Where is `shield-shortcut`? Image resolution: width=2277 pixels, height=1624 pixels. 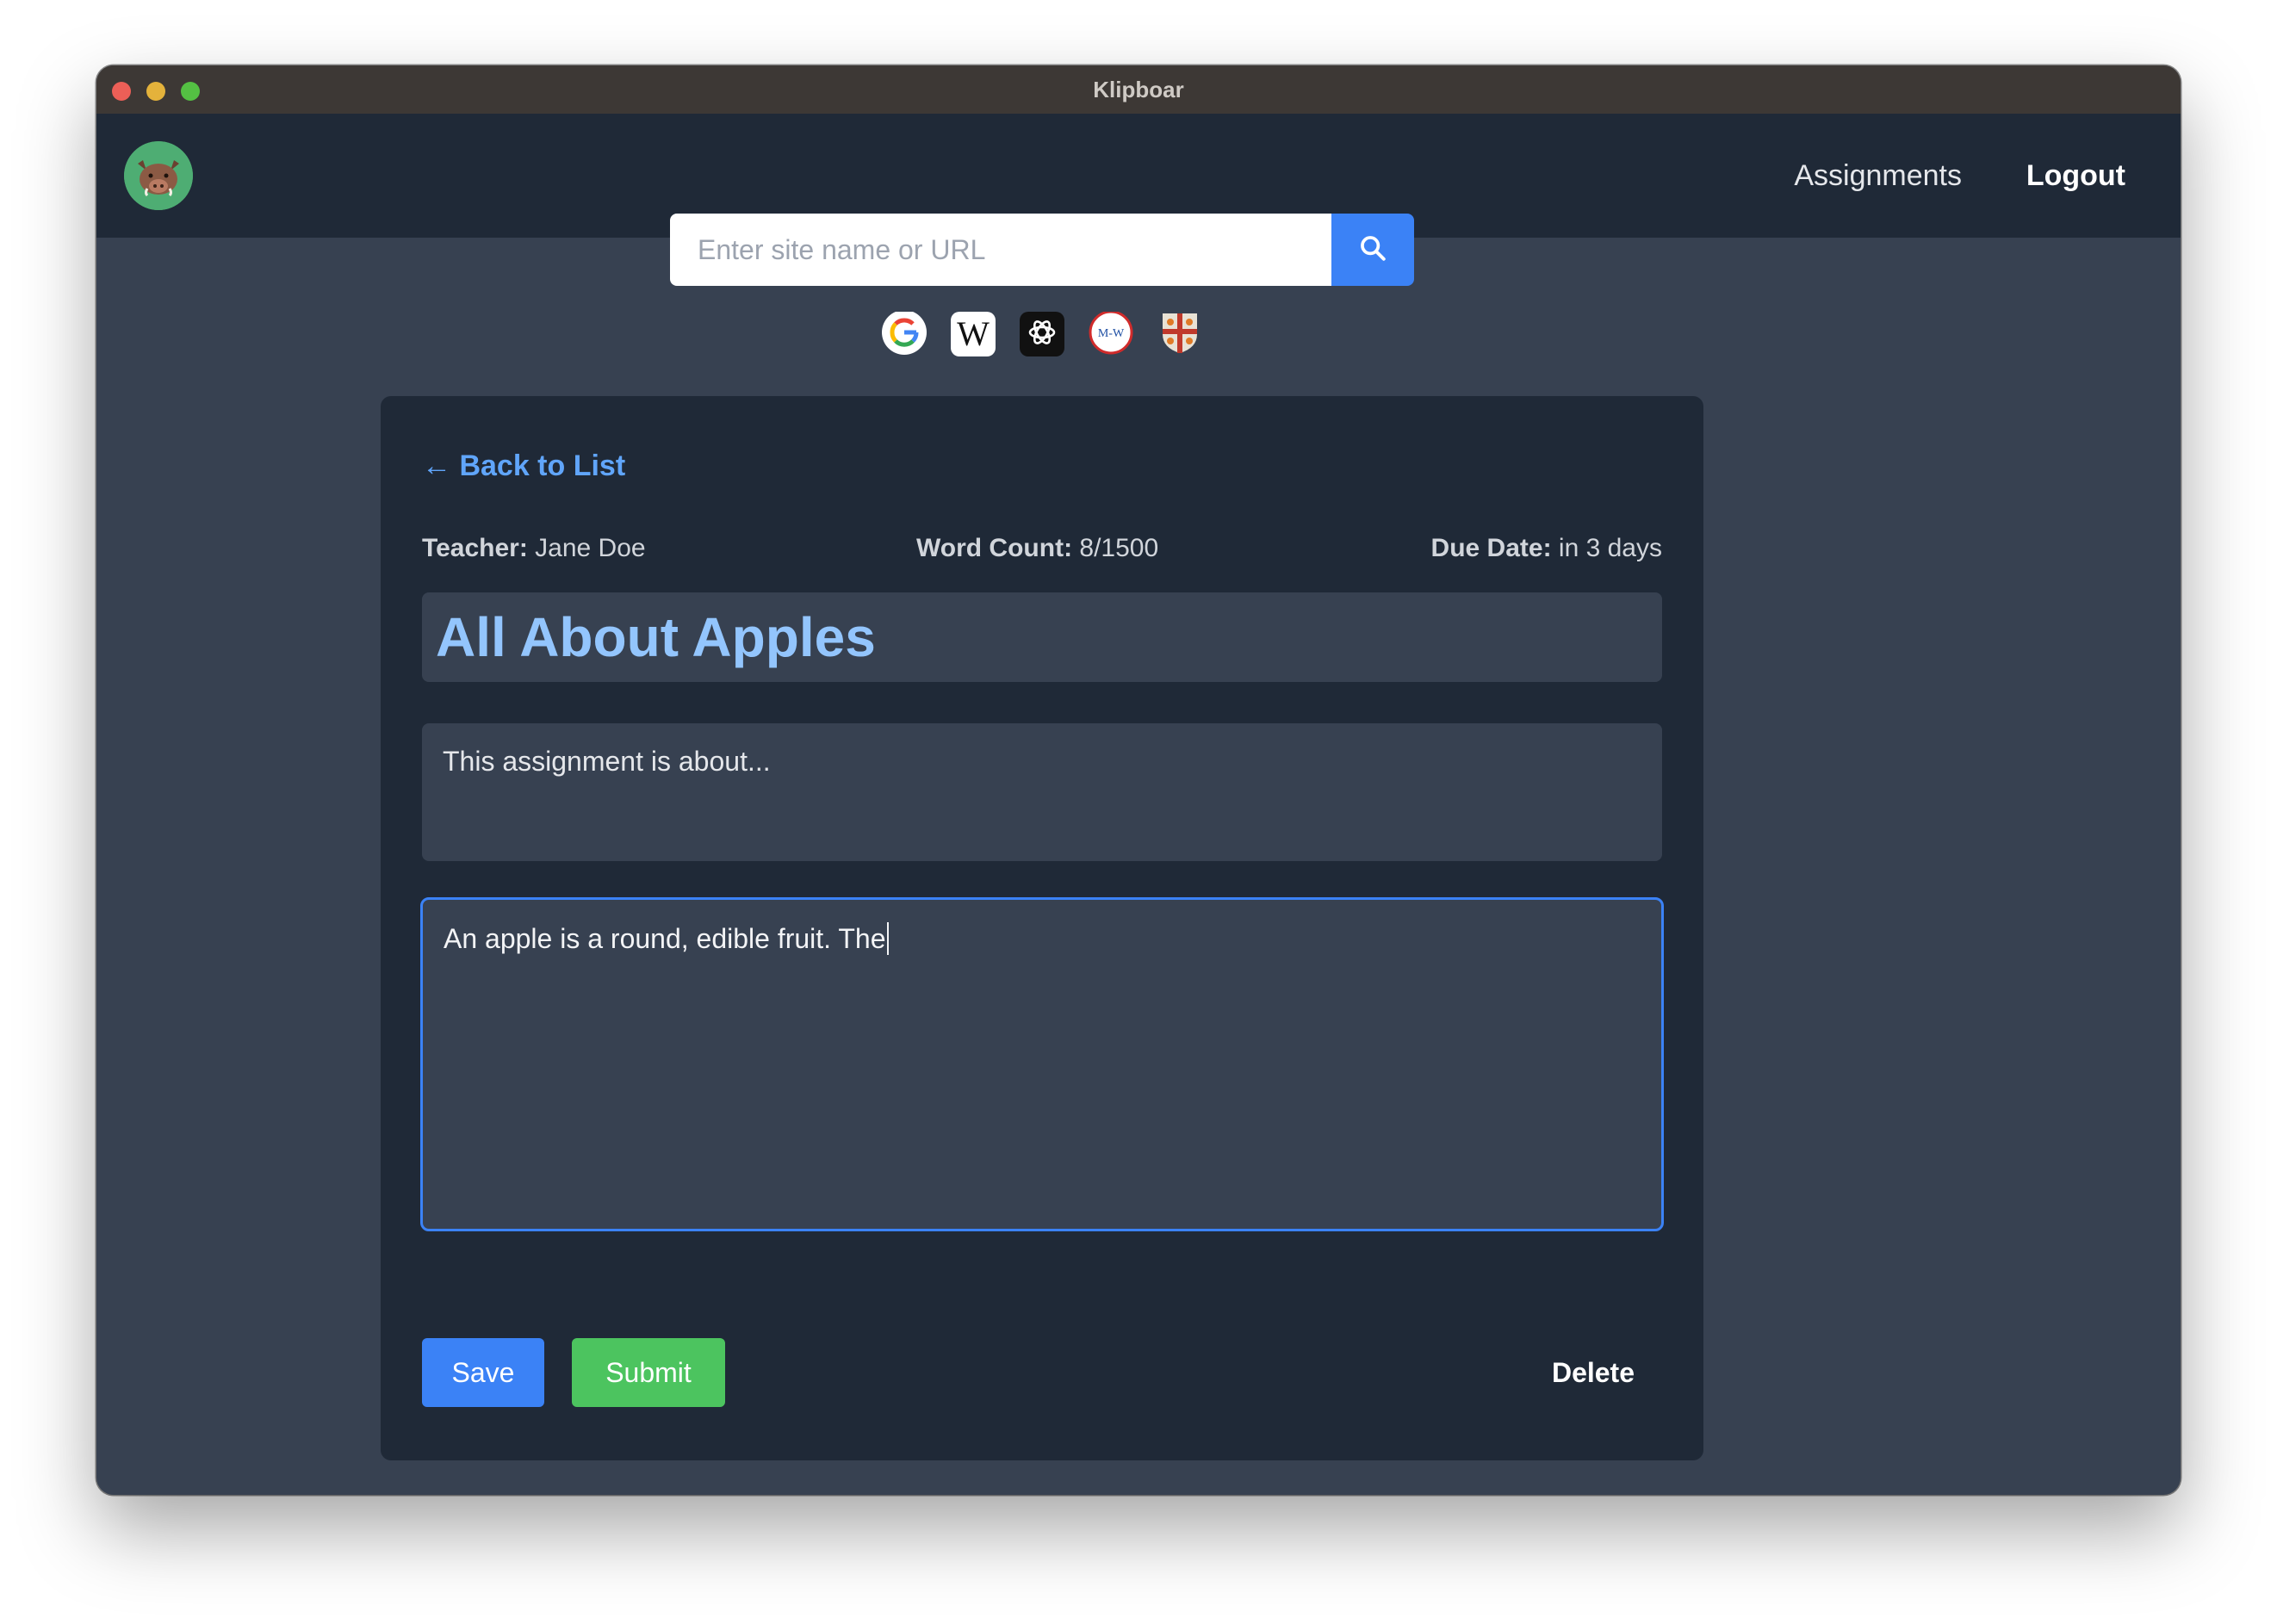 shield-shortcut is located at coordinates (1179, 334).